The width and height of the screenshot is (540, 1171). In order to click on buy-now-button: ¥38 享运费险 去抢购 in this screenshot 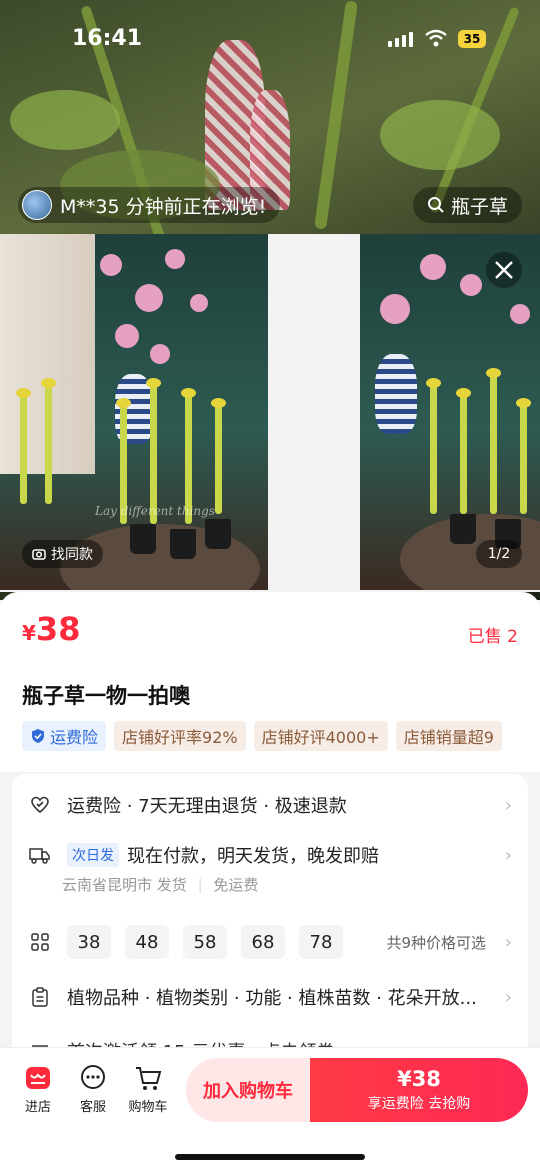, I will do `click(419, 1090)`.